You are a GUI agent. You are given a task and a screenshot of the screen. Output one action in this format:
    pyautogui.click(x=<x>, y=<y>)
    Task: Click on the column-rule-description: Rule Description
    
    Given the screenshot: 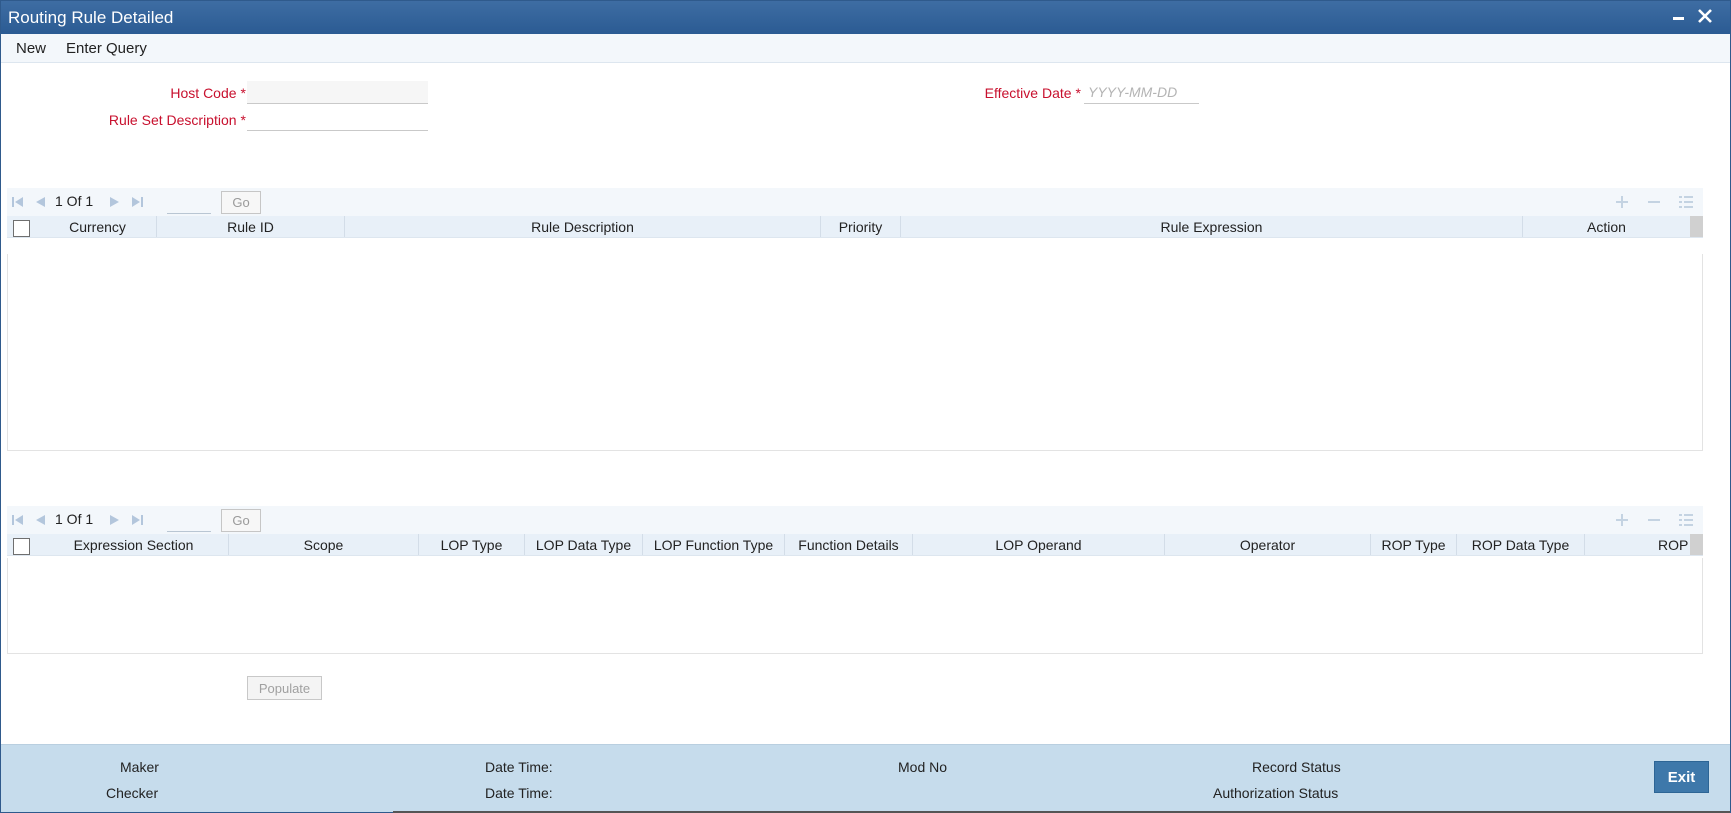 What is the action you would take?
    pyautogui.click(x=583, y=226)
    